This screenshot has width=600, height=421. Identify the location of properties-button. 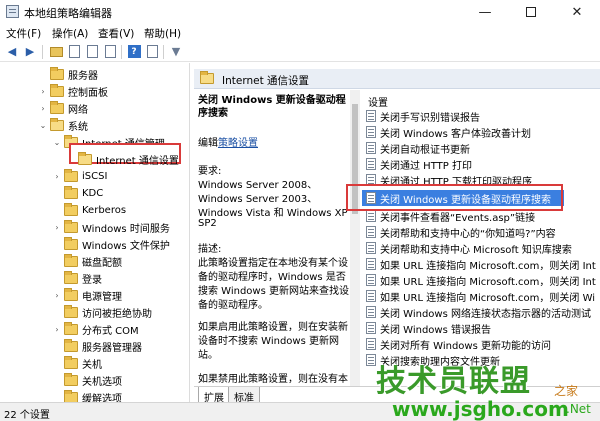
(92, 51).